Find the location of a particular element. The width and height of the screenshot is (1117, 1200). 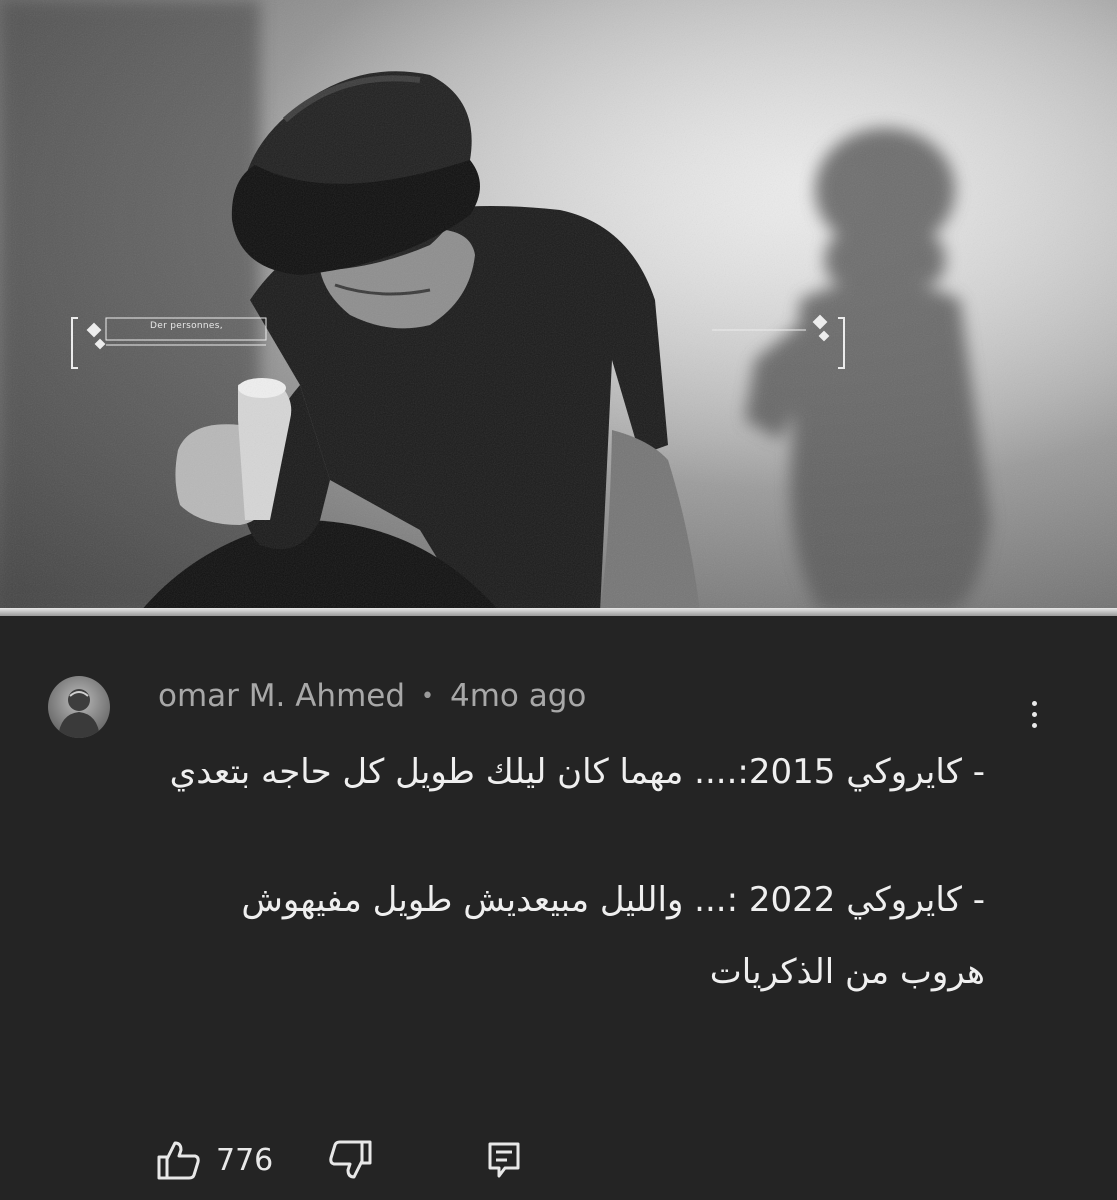

comment-time: 4mo ago is located at coordinates (518, 696).